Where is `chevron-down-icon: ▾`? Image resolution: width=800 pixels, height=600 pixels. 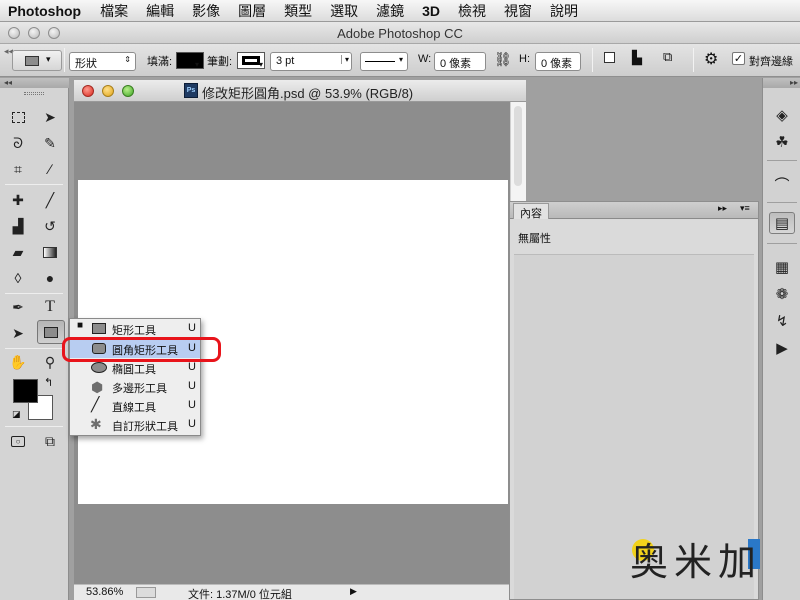
chevron-down-icon: ▾ is located at coordinates (197, 64).